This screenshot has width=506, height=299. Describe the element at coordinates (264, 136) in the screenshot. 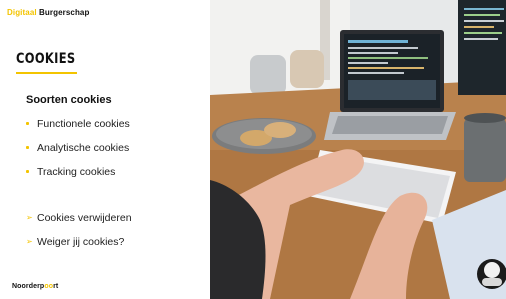

I see `cookie-plate-icon` at that location.